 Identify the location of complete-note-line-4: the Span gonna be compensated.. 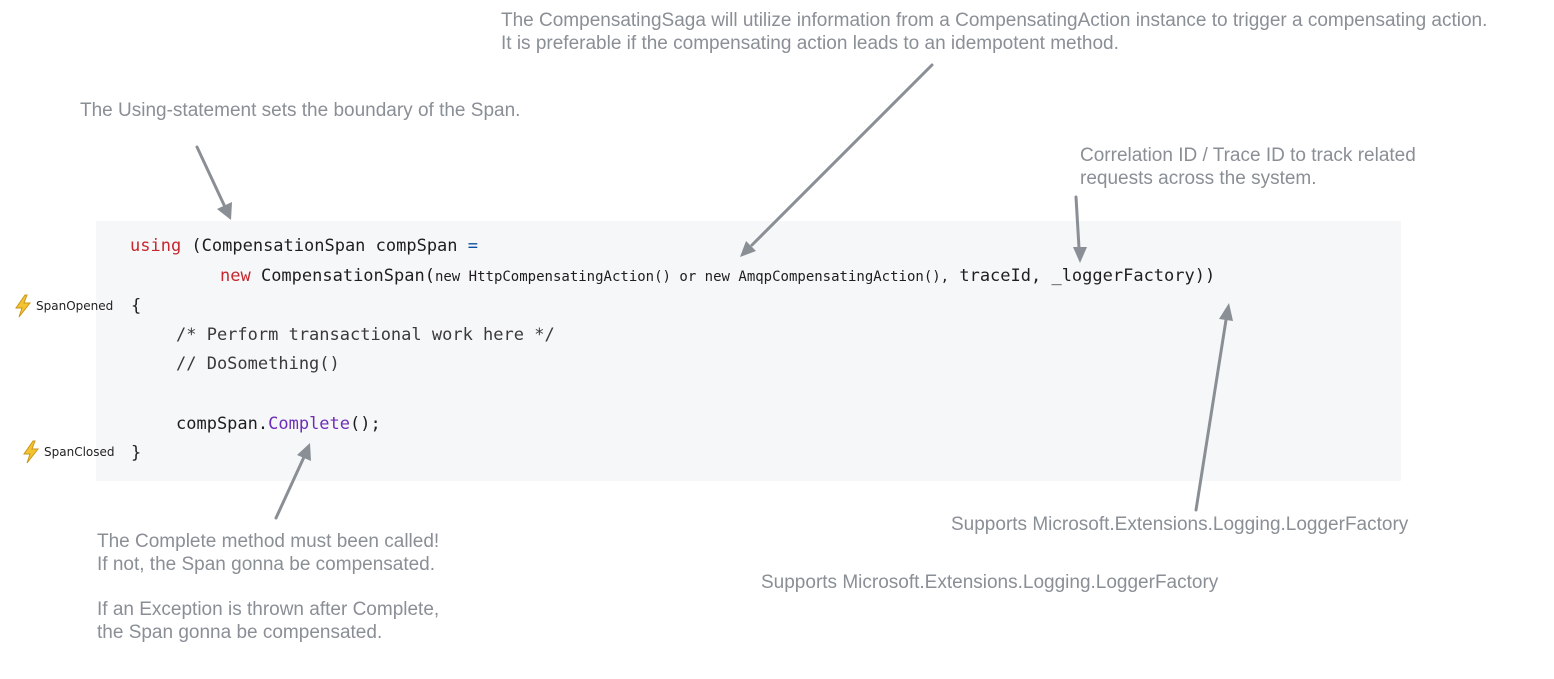
(240, 632).